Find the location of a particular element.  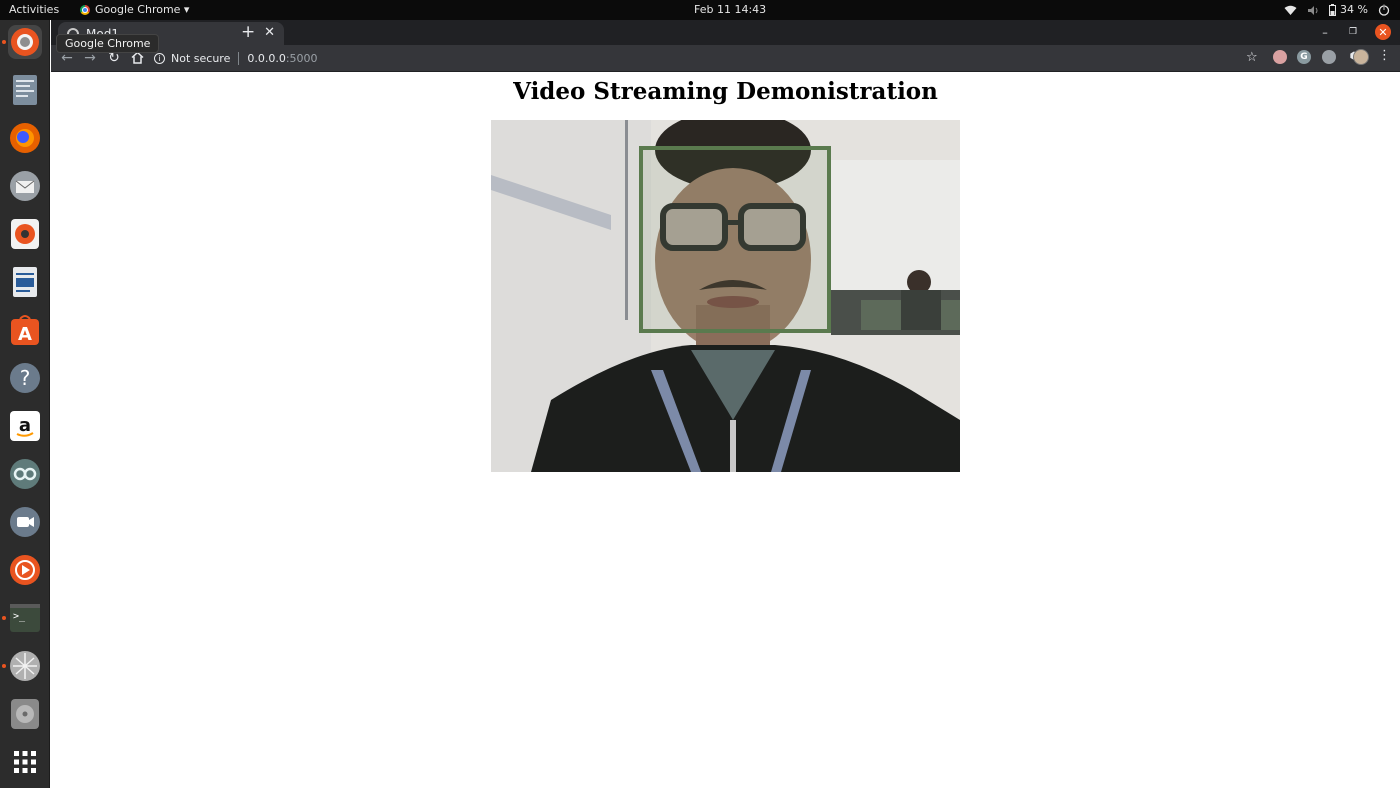

thunderbird-icon is located at coordinates (25, 186).